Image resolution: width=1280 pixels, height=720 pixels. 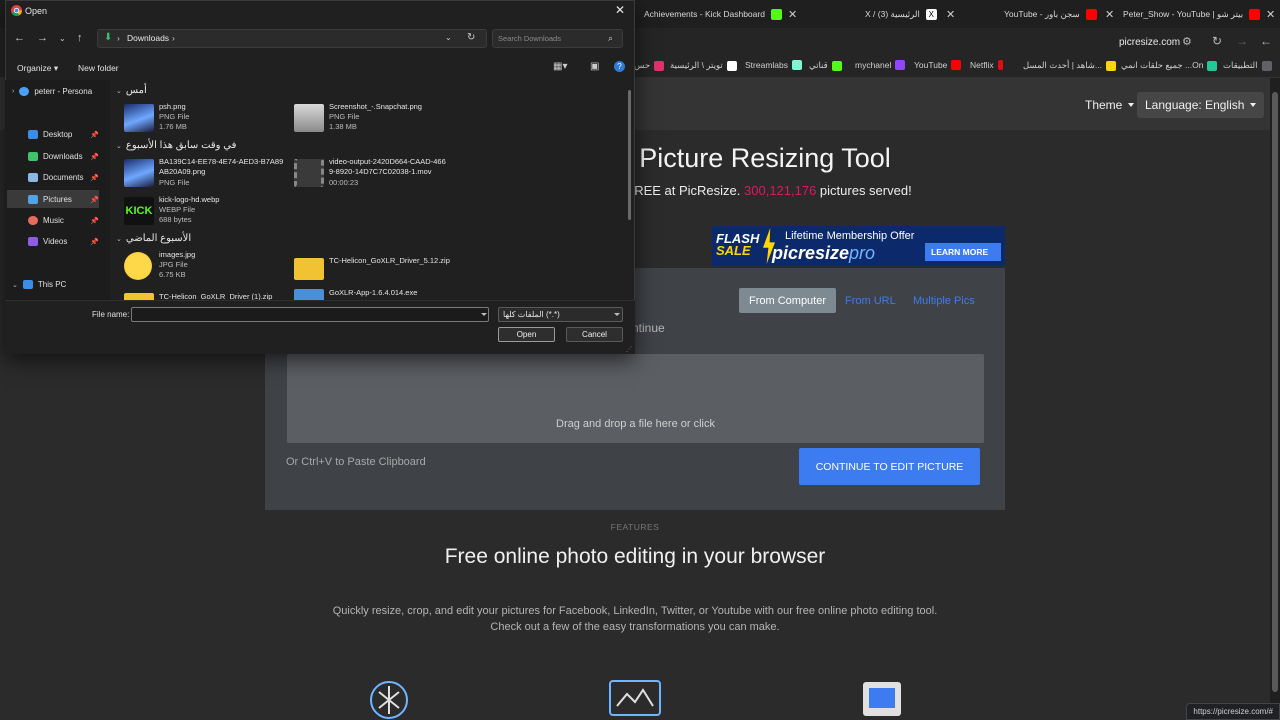 What do you see at coordinates (173, 126) in the screenshot?
I see `file-size: 1.76 MB` at bounding box center [173, 126].